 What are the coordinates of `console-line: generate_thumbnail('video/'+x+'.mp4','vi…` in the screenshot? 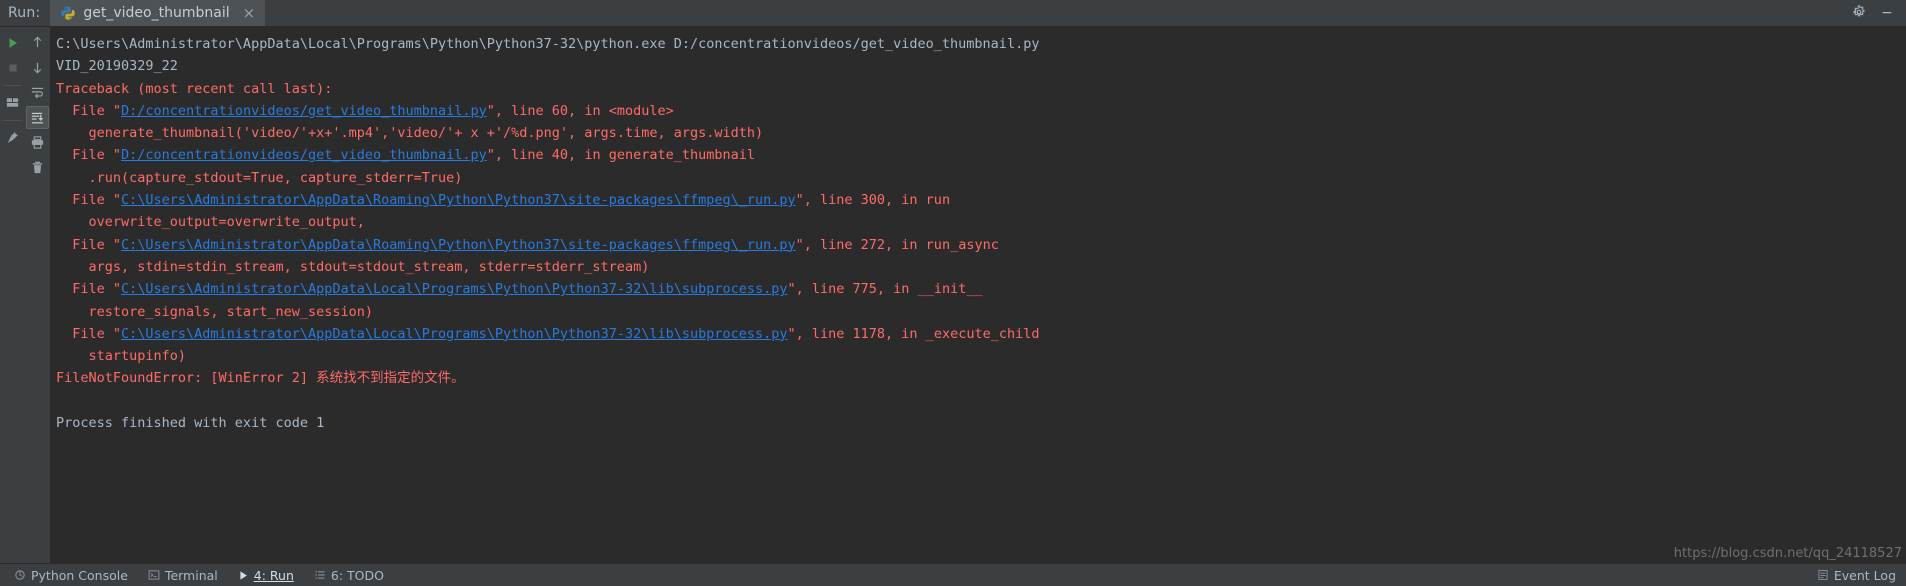 It's located at (981, 133).